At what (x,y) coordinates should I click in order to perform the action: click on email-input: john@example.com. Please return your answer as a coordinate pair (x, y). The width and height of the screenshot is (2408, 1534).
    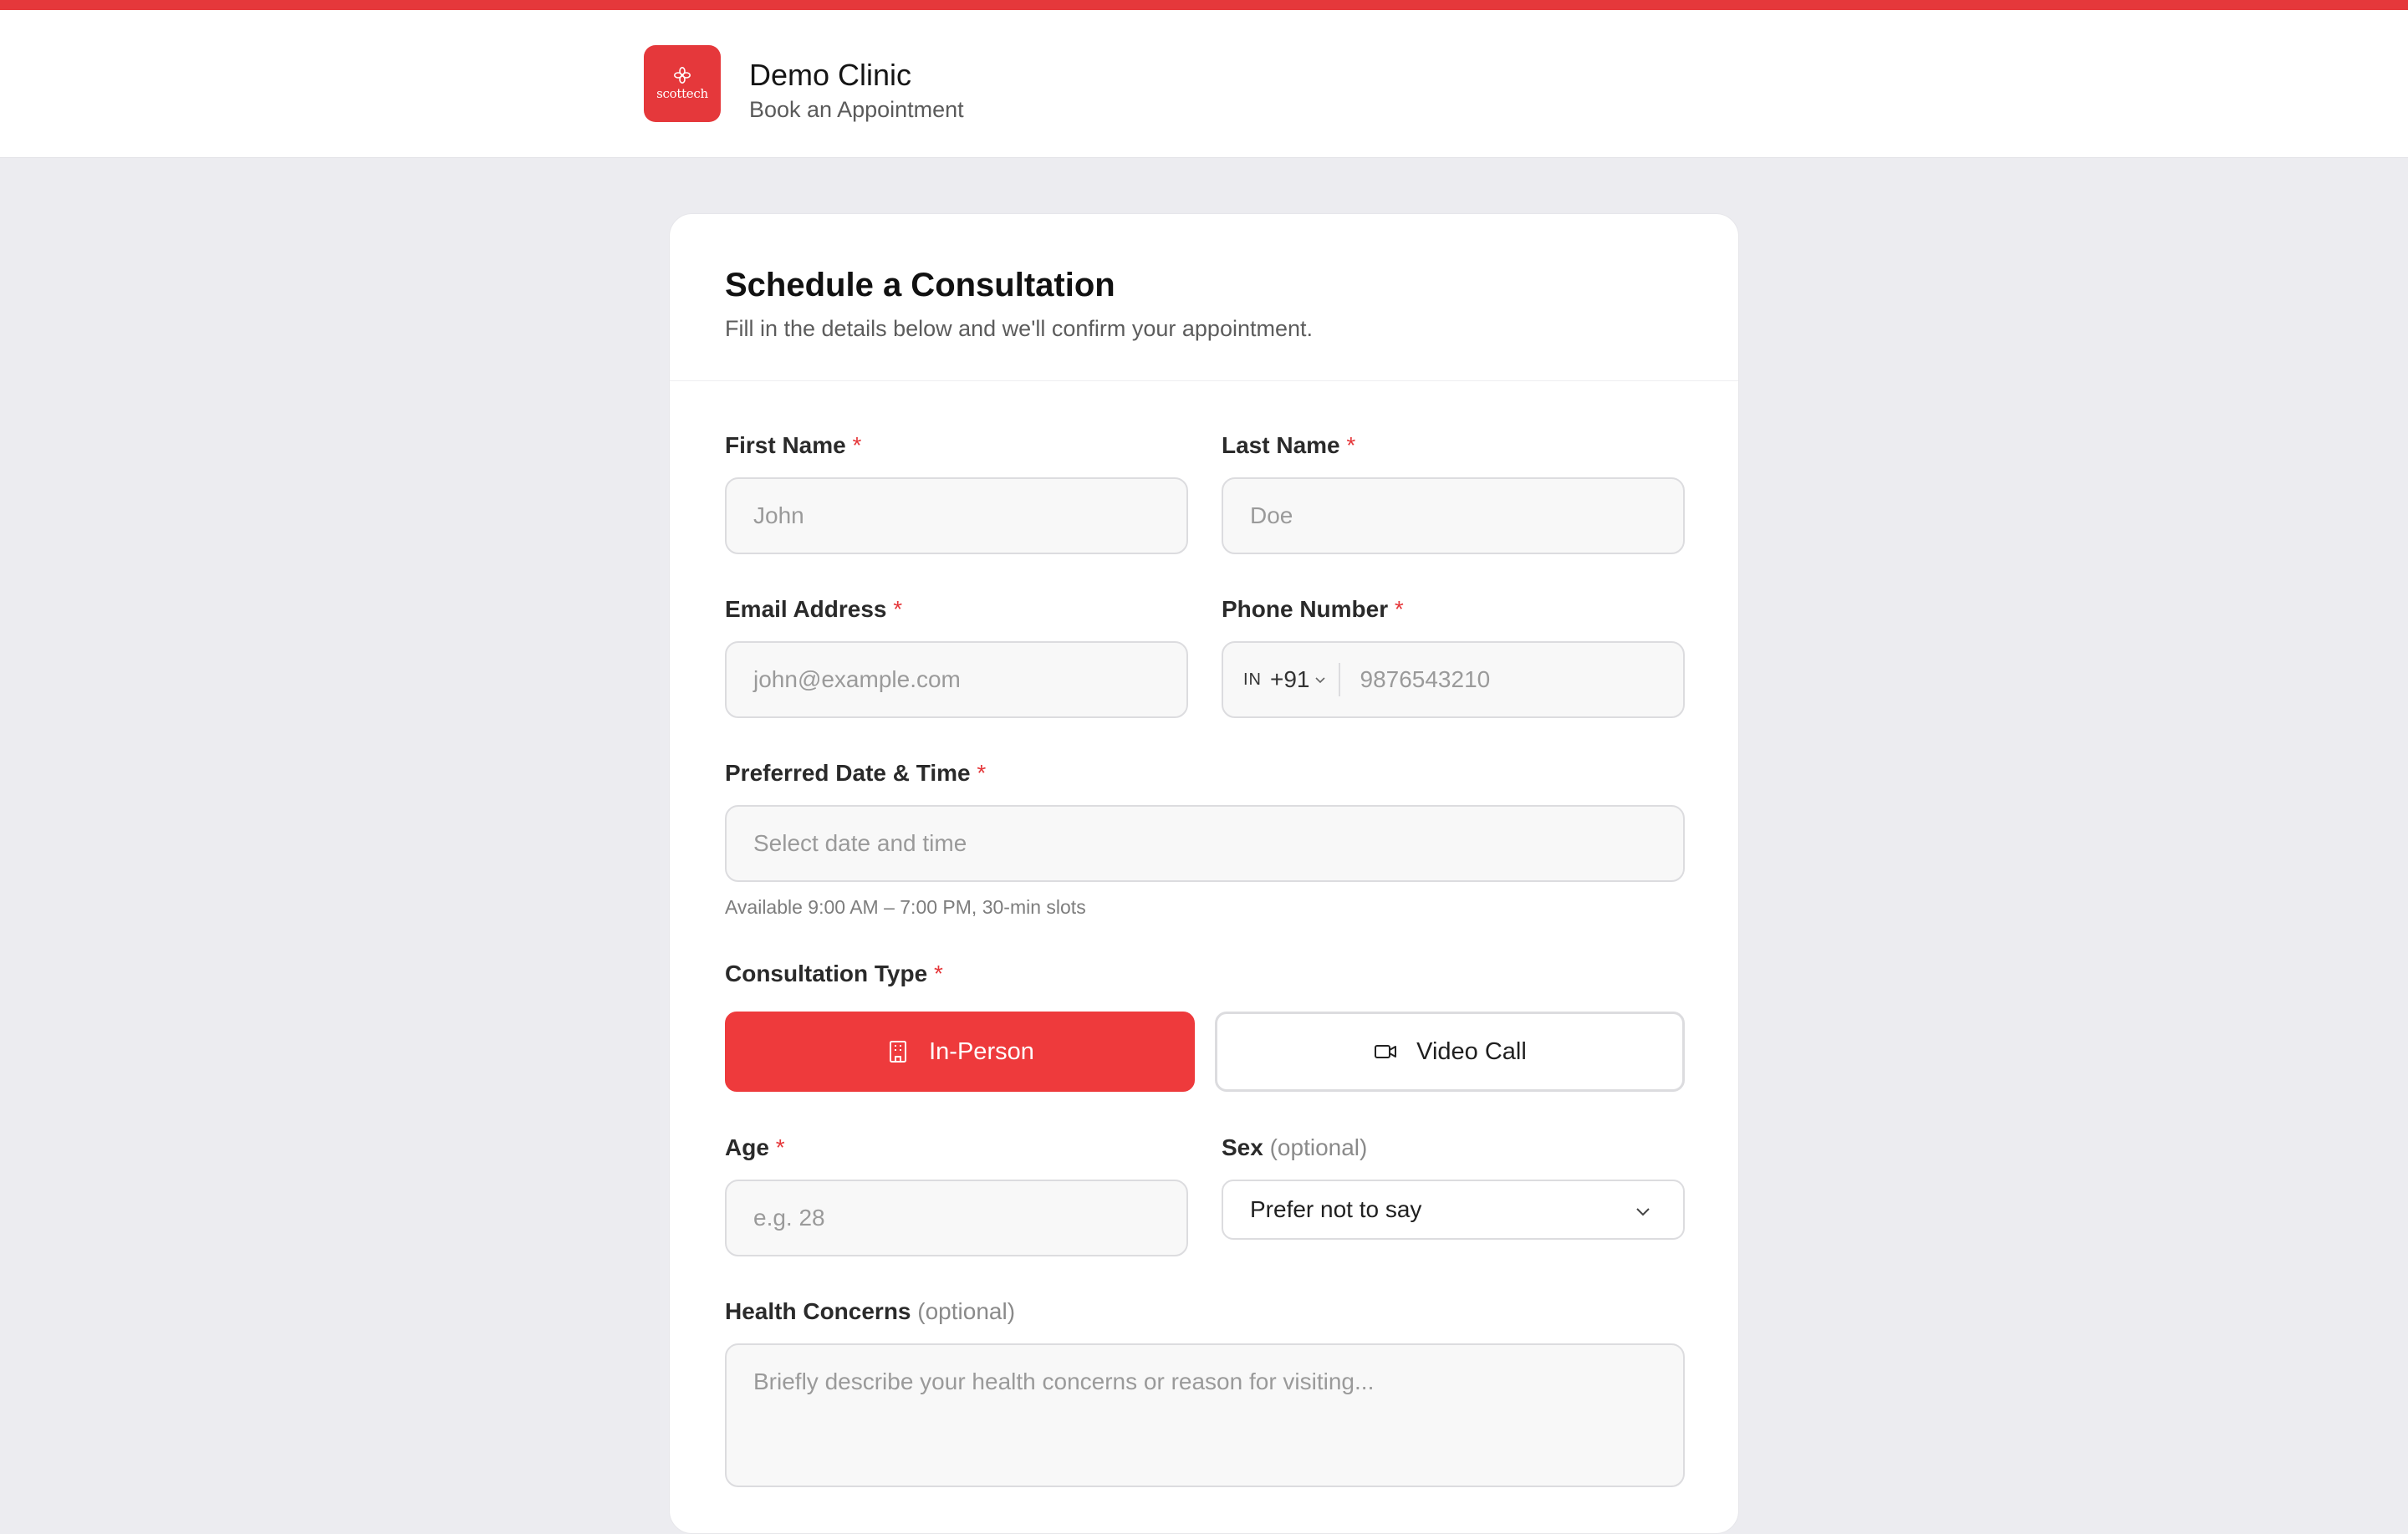
    Looking at the image, I should click on (956, 679).